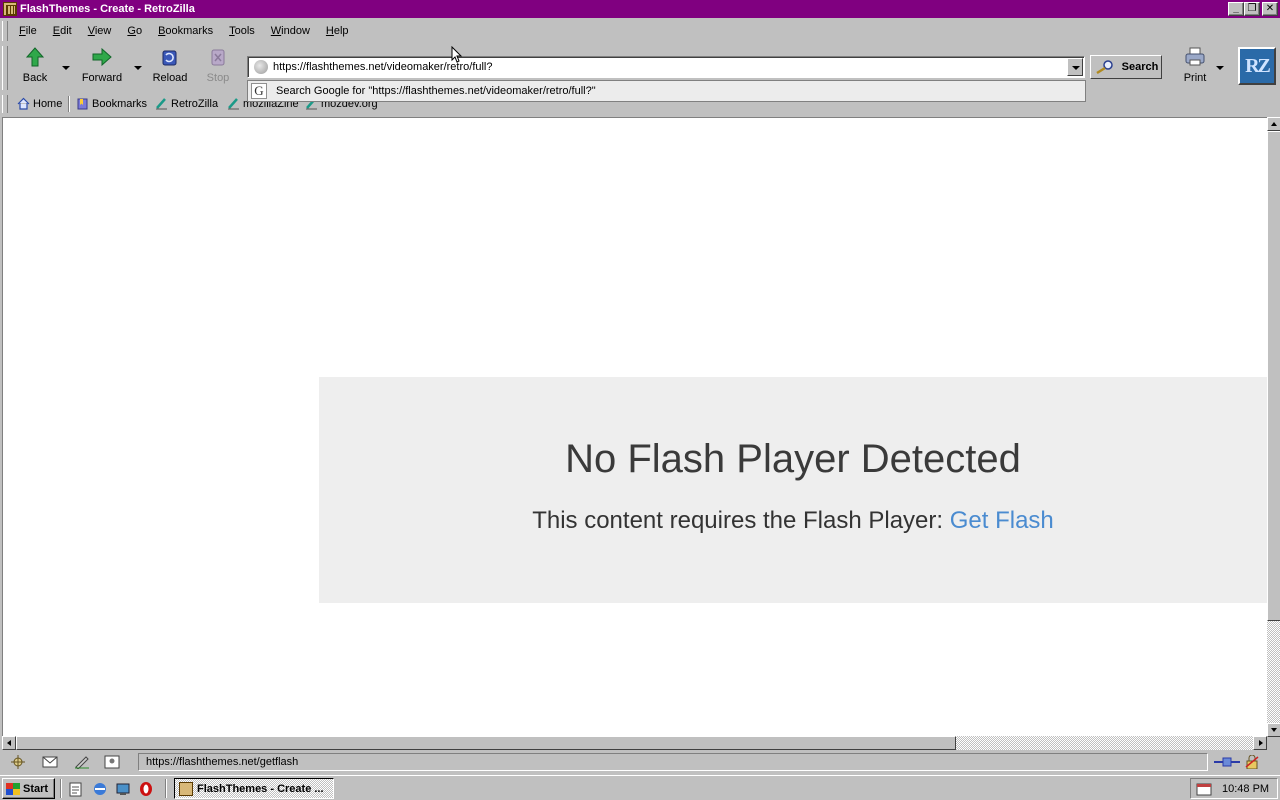 The width and height of the screenshot is (1280, 800). Describe the element at coordinates (82, 762) in the screenshot. I see `composer-icon` at that location.